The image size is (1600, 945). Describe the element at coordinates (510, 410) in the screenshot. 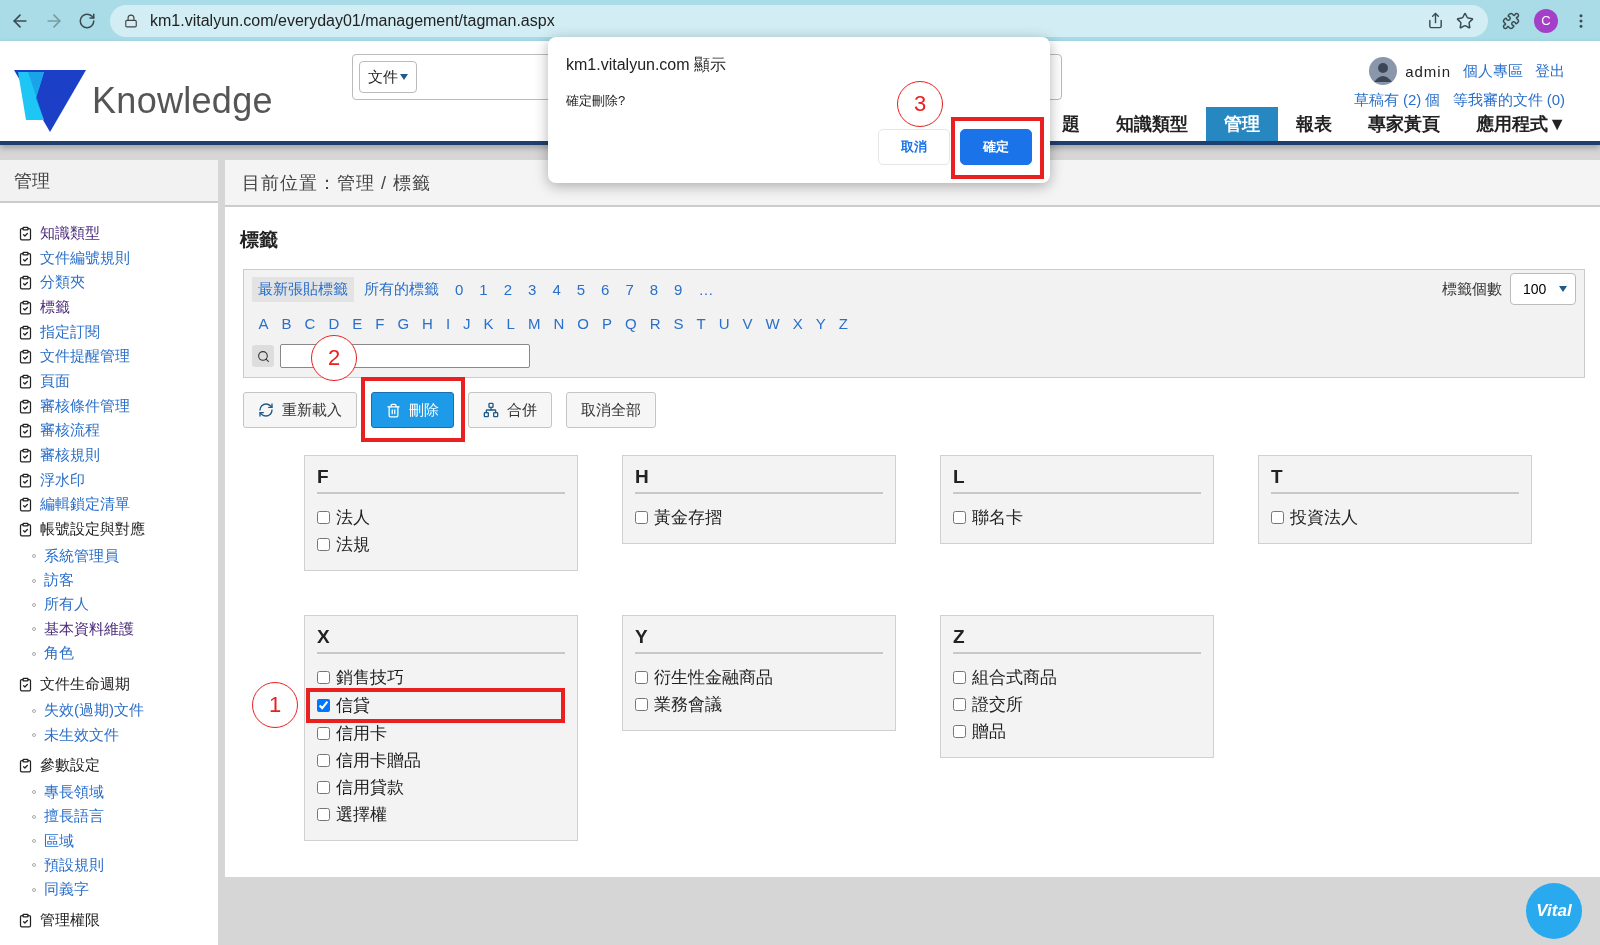

I see `merge-button: 合併` at that location.